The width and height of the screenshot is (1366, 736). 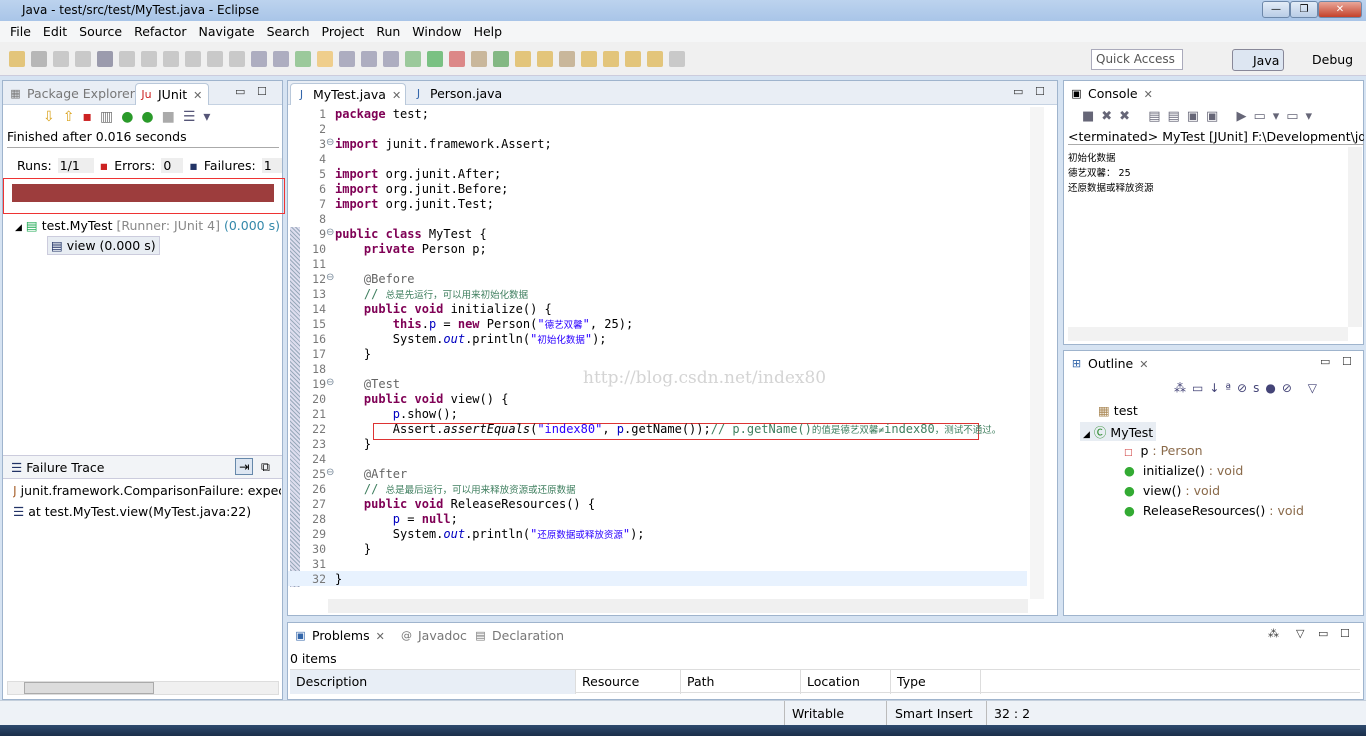 What do you see at coordinates (103, 245) in the screenshot?
I see `test-case-node: ▤ view (0.000 s)` at bounding box center [103, 245].